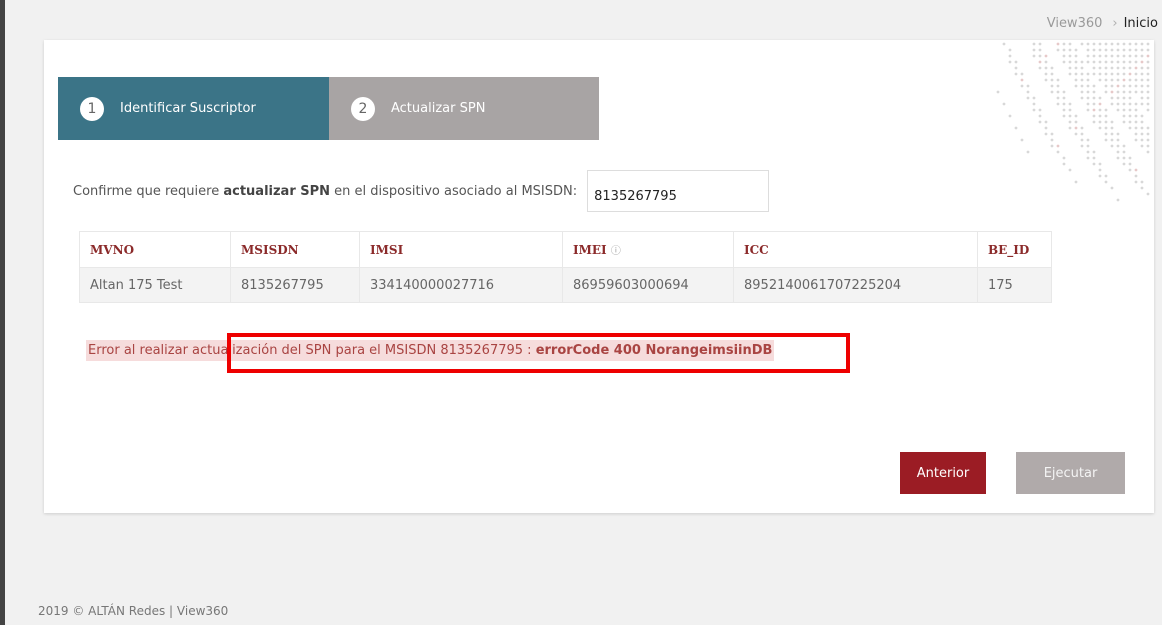 The width and height of the screenshot is (1162, 625). I want to click on info-icon: ⓘ, so click(616, 251).